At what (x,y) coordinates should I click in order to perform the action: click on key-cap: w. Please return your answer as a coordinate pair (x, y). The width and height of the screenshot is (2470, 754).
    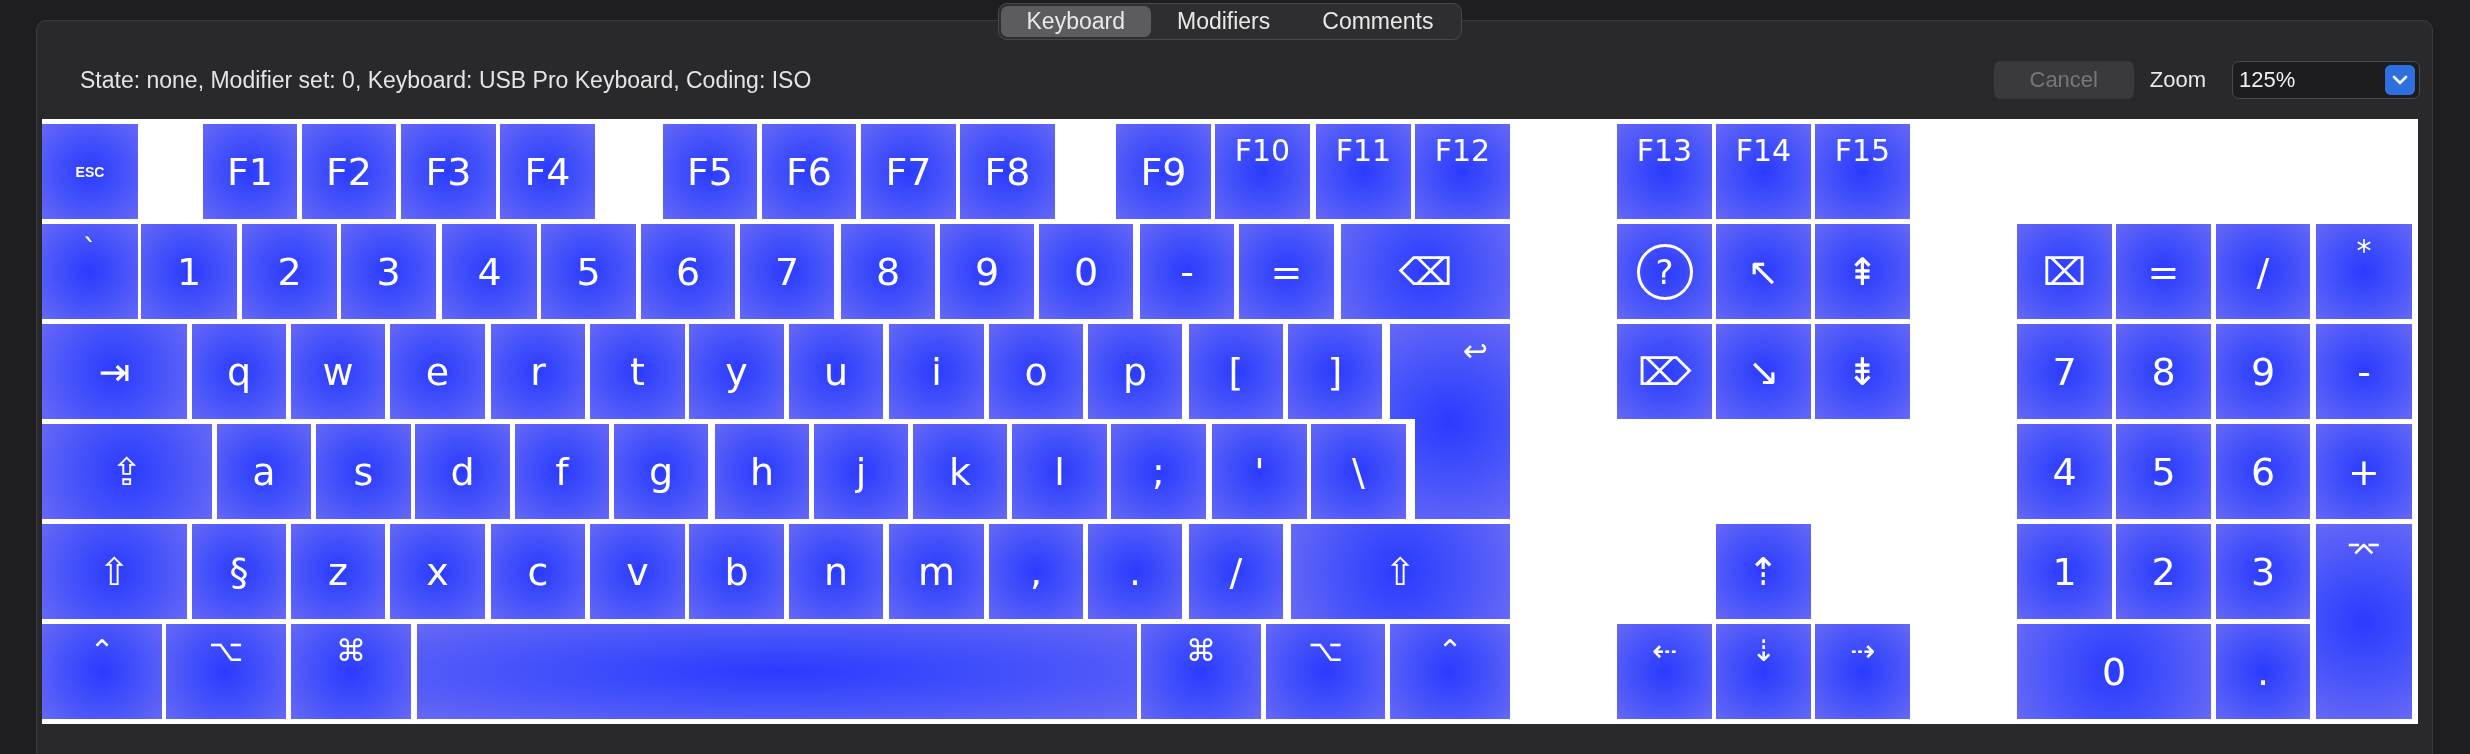
    Looking at the image, I should click on (338, 371).